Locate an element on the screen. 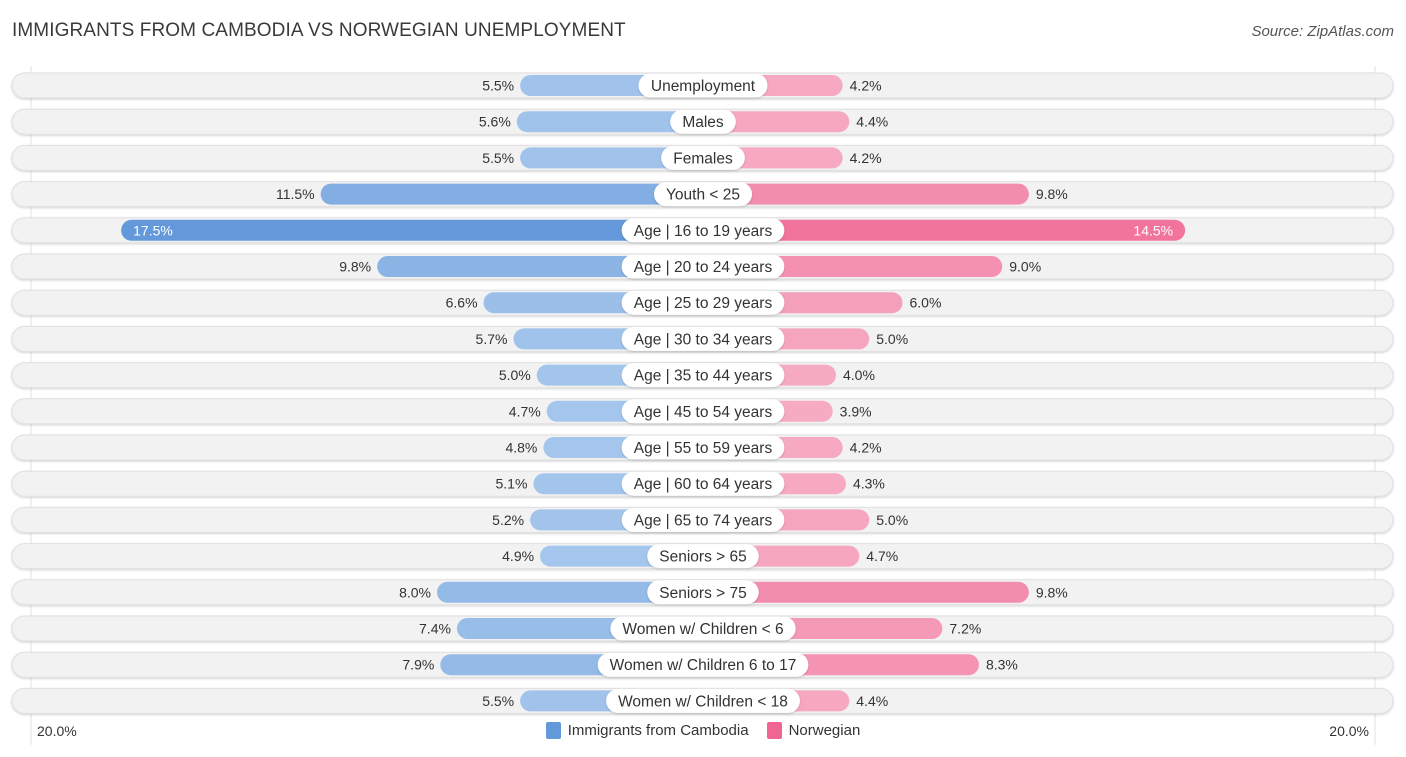 The image size is (1406, 757). row-13: 4.9% 4.7% Seniors > 65 is located at coordinates (702, 556).